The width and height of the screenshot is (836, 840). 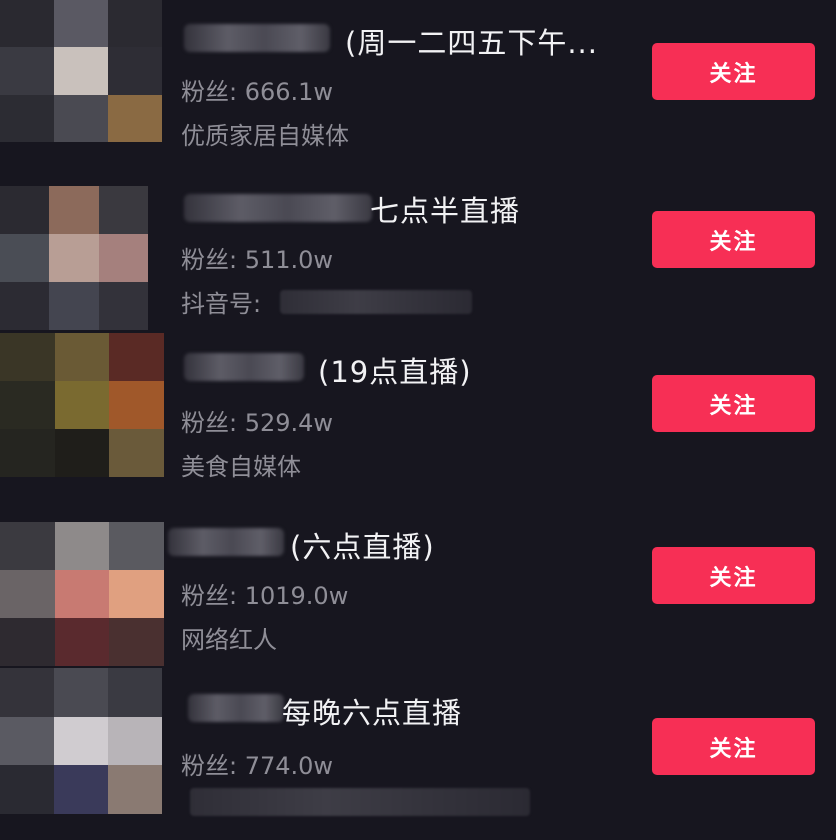 What do you see at coordinates (241, 467) in the screenshot?
I see `user-description: 美食自媒体` at bounding box center [241, 467].